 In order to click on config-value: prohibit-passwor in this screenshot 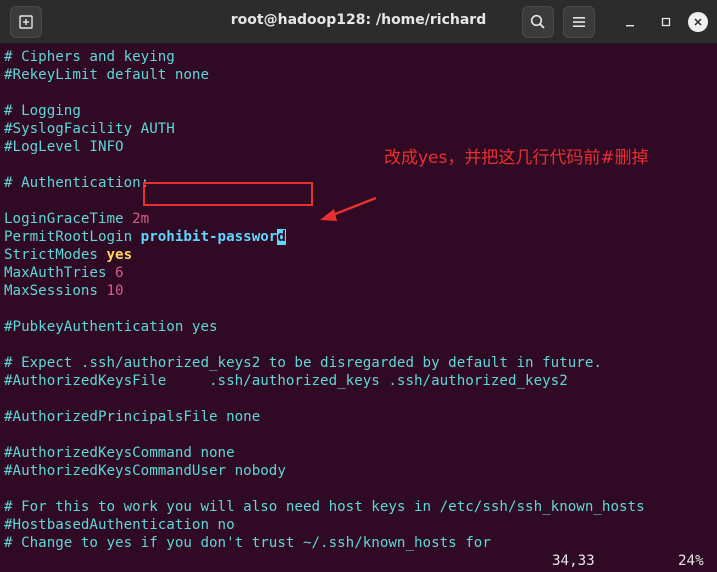, I will do `click(209, 237)`.